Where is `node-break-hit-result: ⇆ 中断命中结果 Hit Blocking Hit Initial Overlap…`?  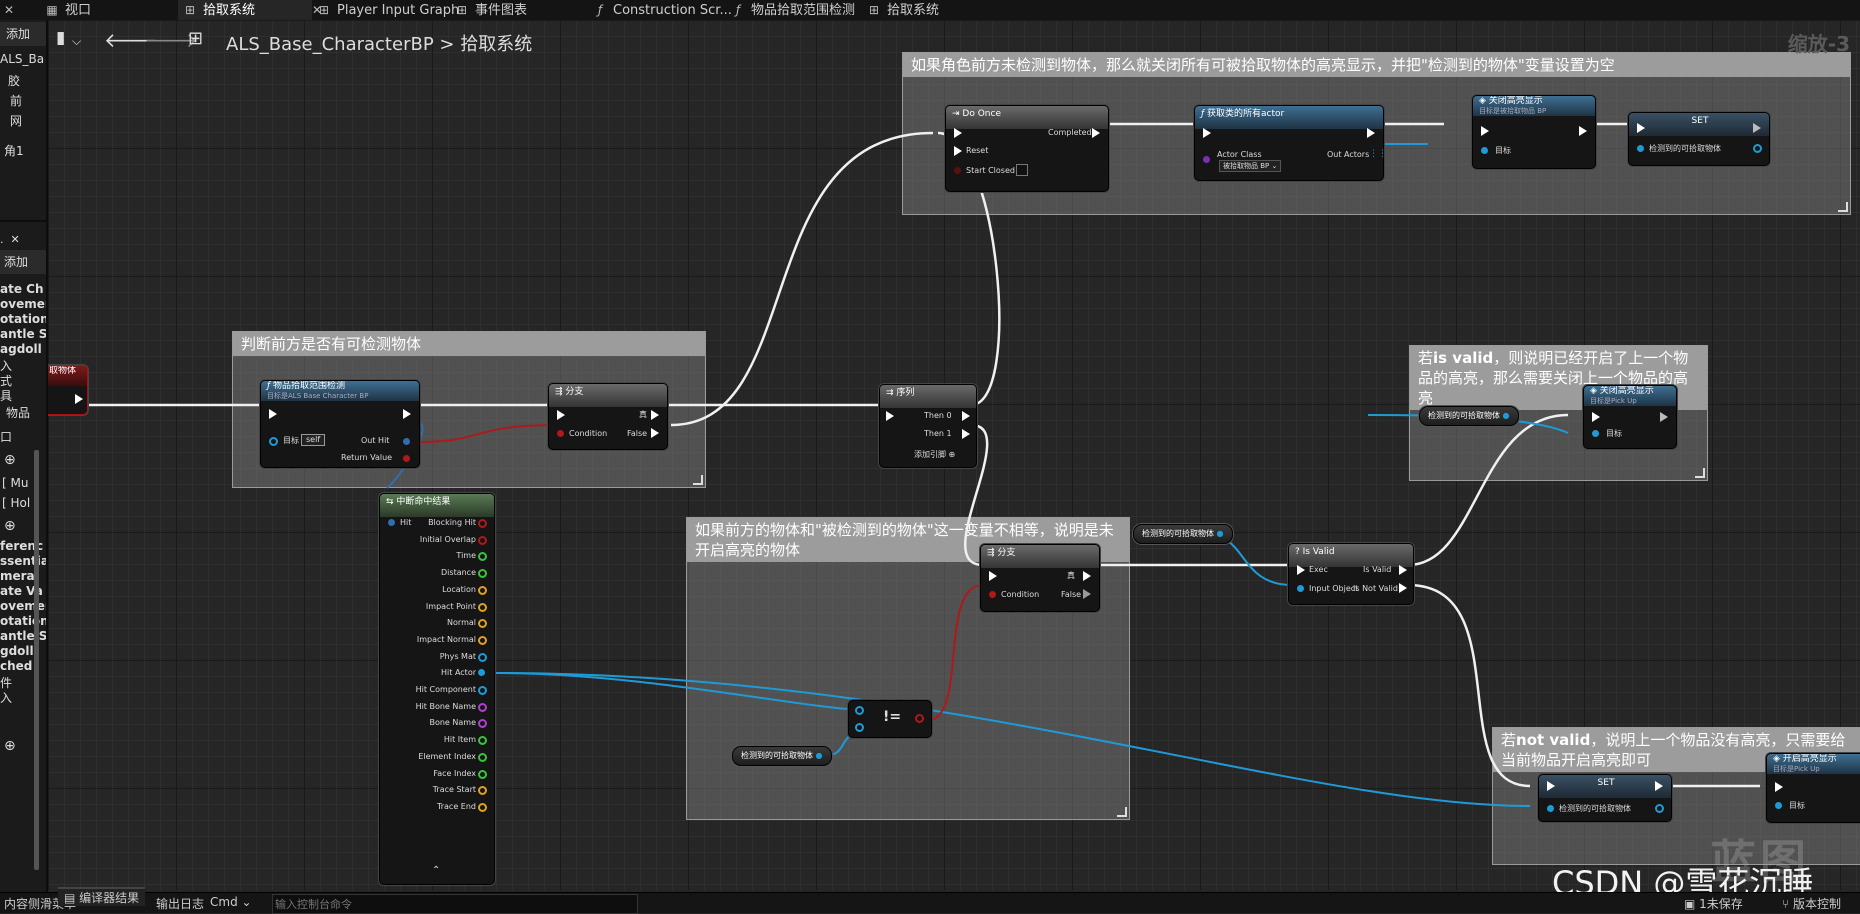 node-break-hit-result: ⇆ 中断命中结果 Hit Blocking Hit Initial Overlap… is located at coordinates (437, 689).